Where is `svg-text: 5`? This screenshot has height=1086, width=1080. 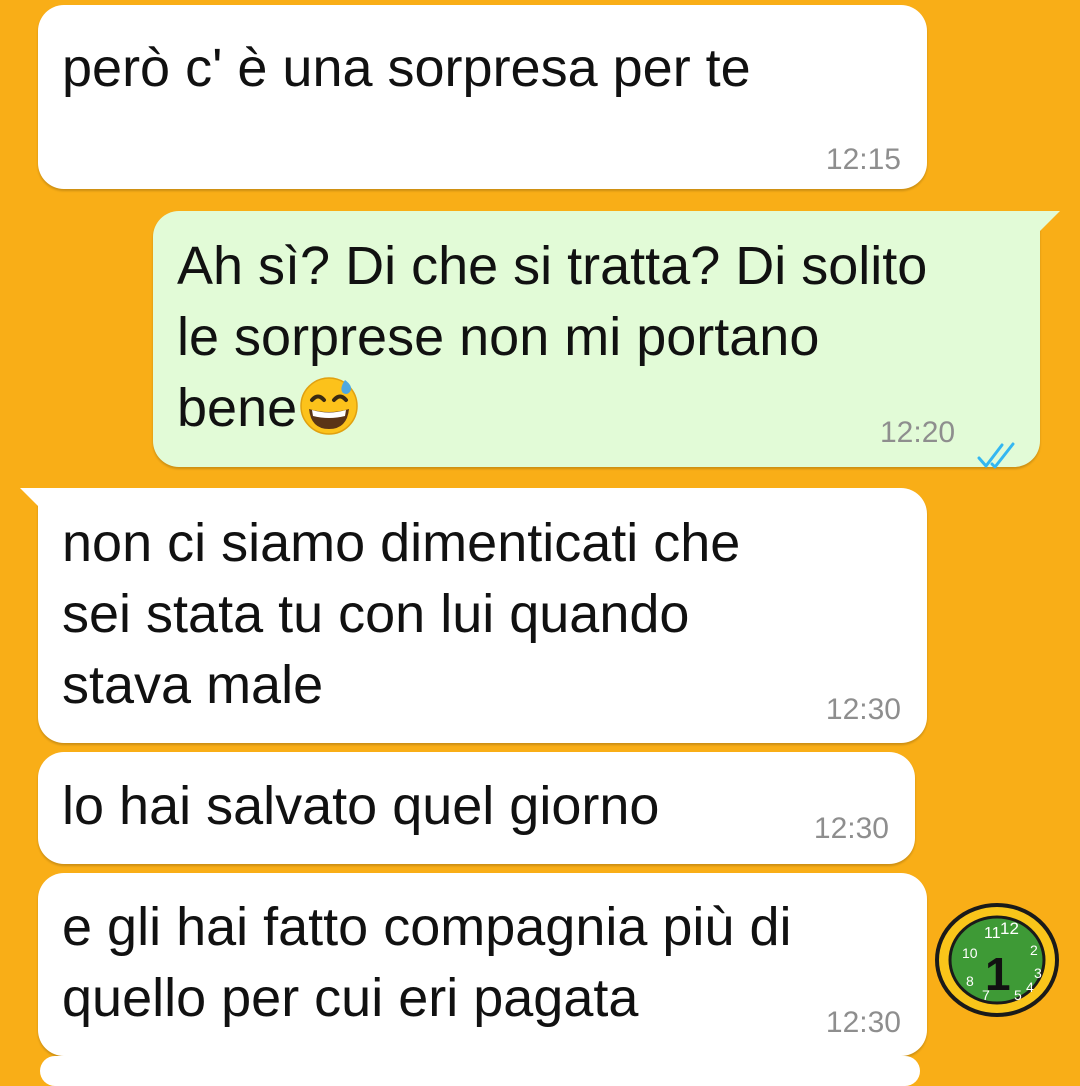
svg-text: 5 is located at coordinates (1018, 995).